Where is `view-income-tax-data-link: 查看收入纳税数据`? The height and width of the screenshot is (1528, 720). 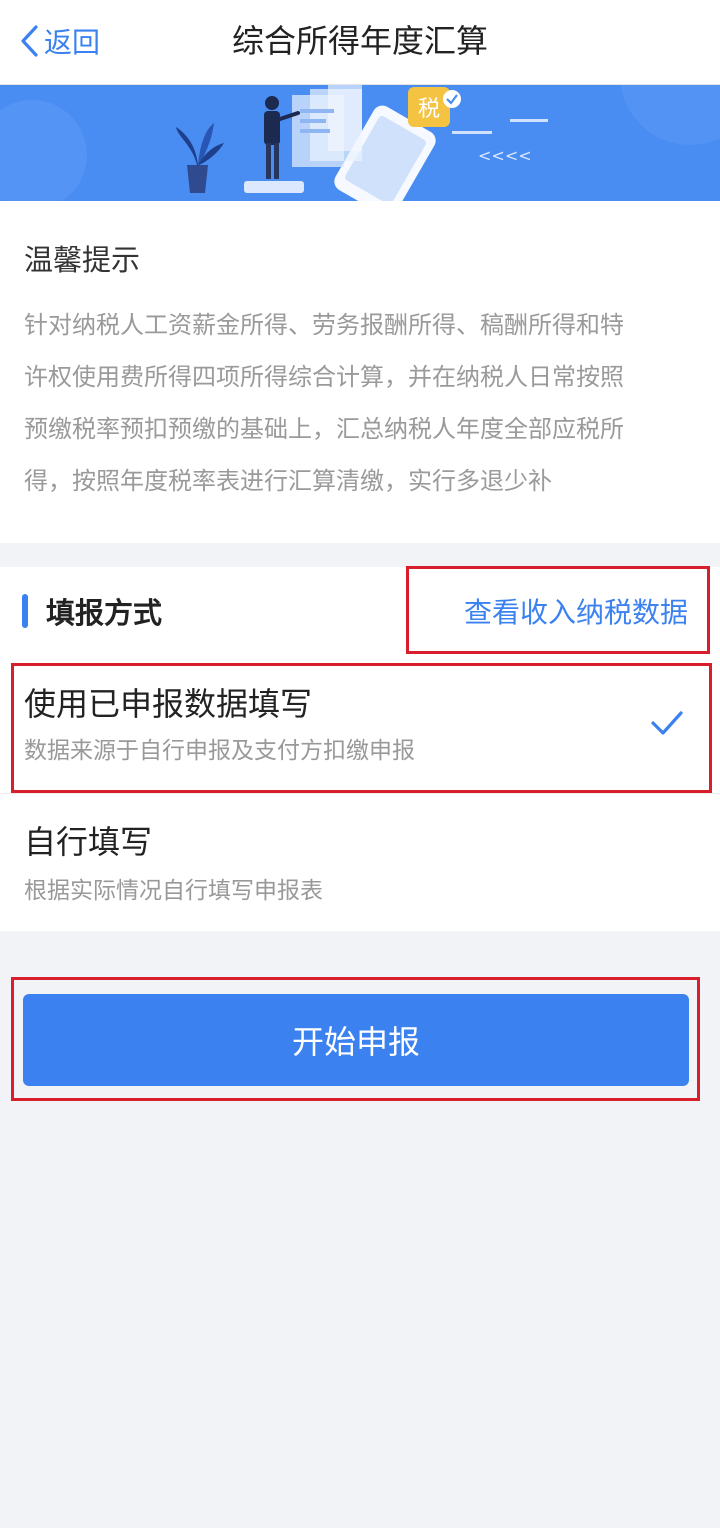 view-income-tax-data-link: 查看收入纳税数据 is located at coordinates (576, 611).